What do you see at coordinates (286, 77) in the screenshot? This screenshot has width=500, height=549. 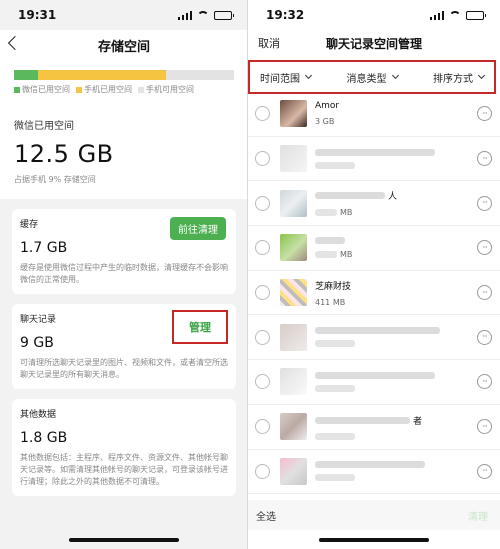 I see `filter-time-range: 时间范围` at bounding box center [286, 77].